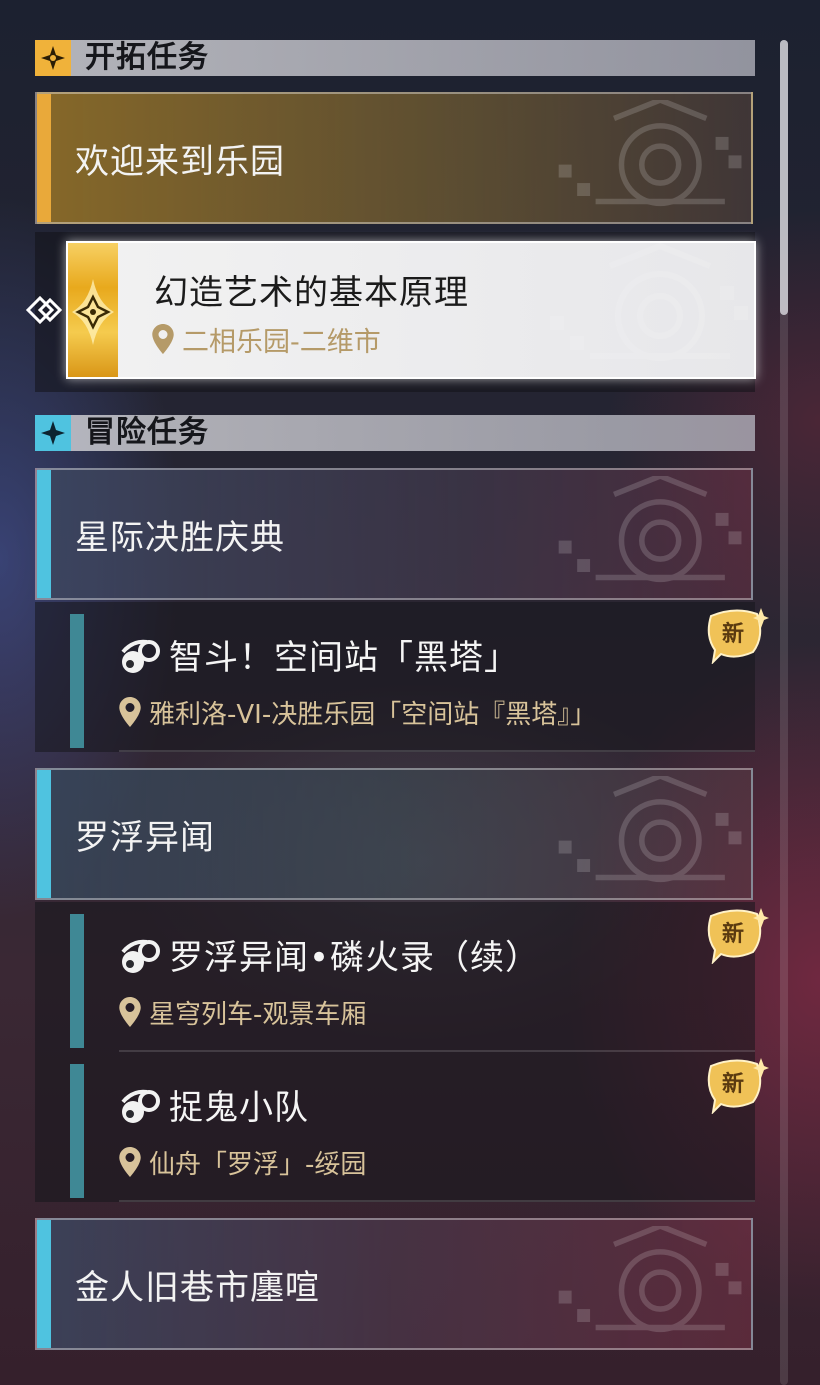 The height and width of the screenshot is (1385, 820). I want to click on section-title: 开拓任务, so click(147, 57).